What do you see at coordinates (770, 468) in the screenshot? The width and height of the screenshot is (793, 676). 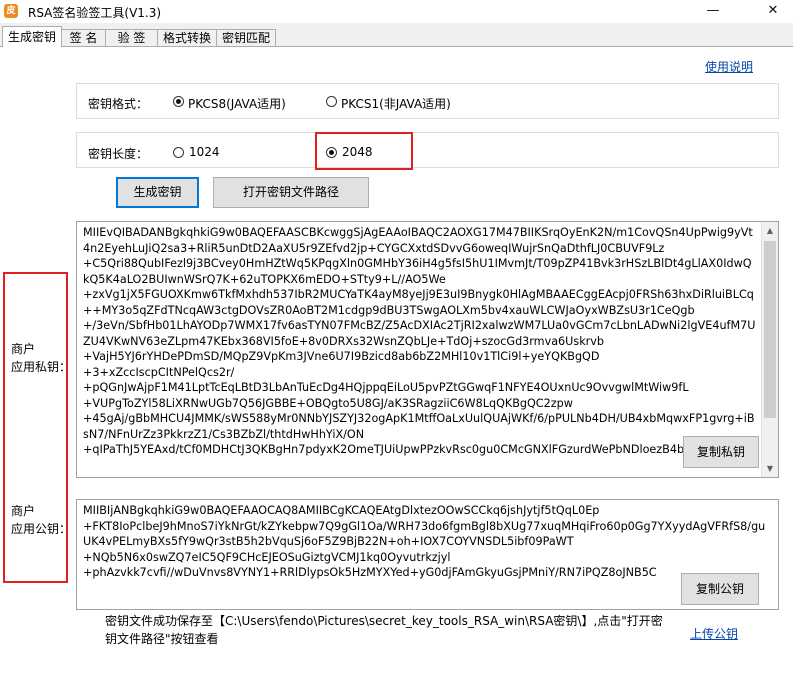 I see `scroll-down-icon: ▼` at bounding box center [770, 468].